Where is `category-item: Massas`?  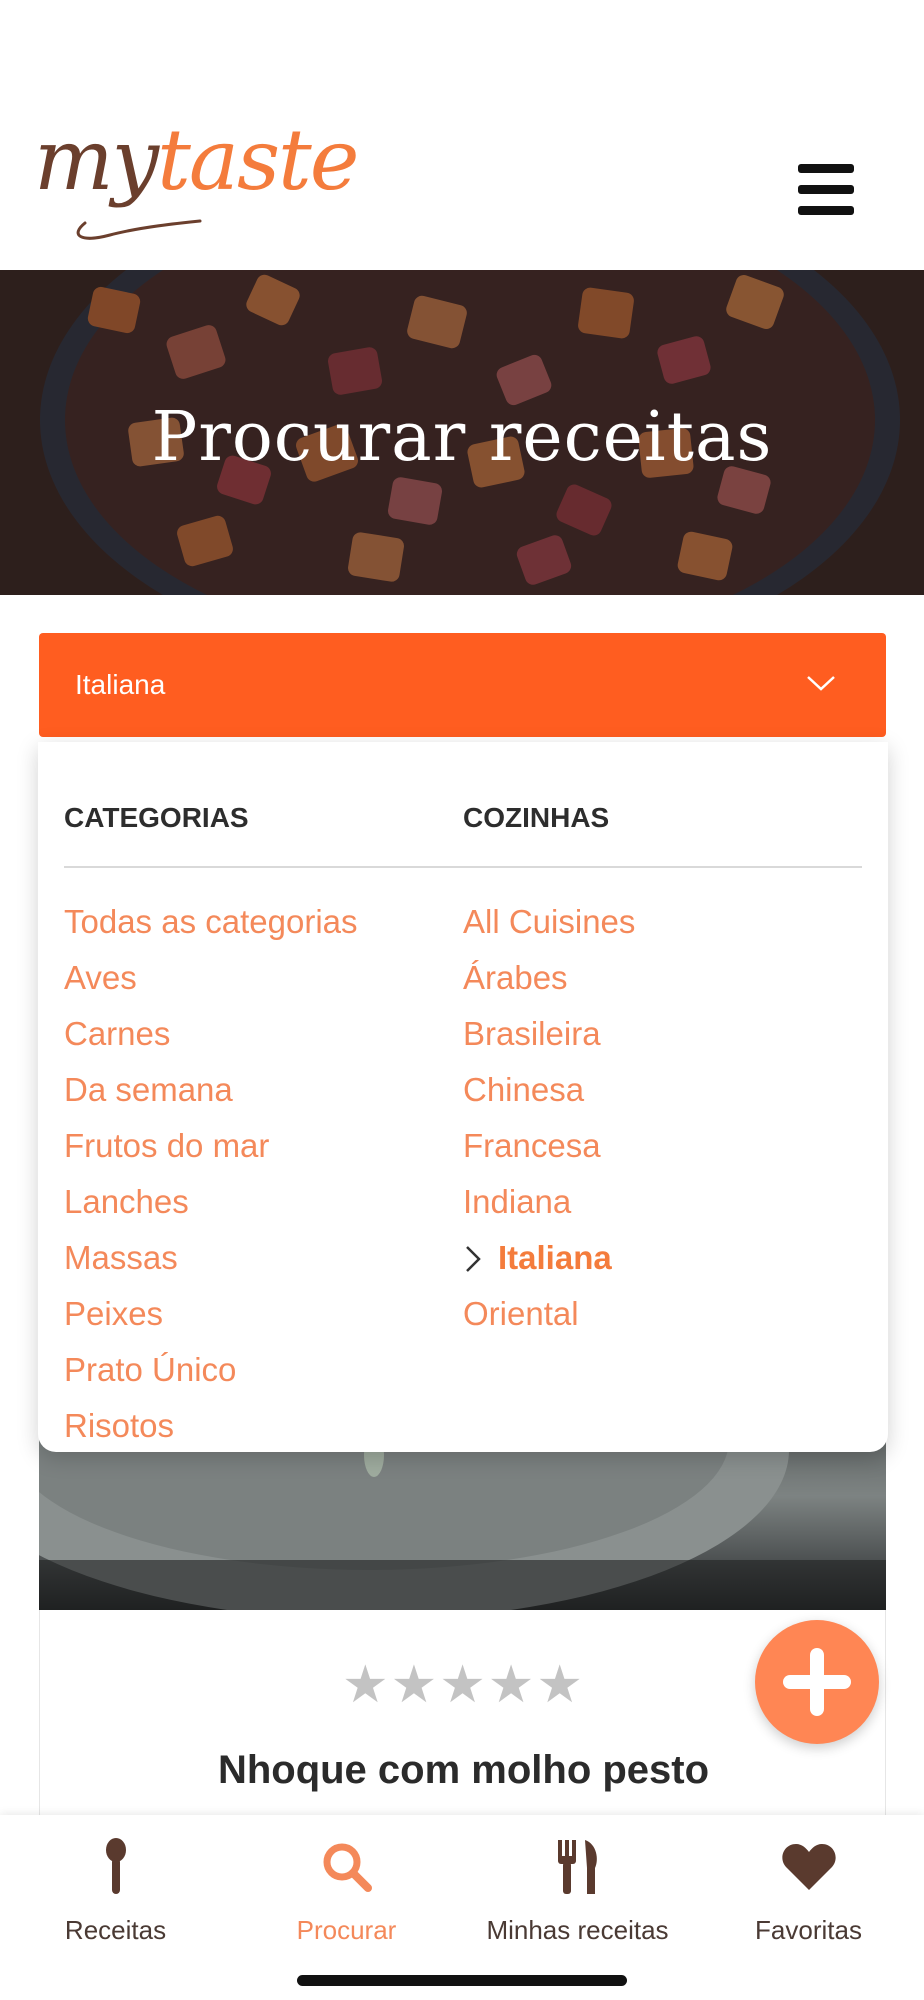 category-item: Massas is located at coordinates (211, 1258).